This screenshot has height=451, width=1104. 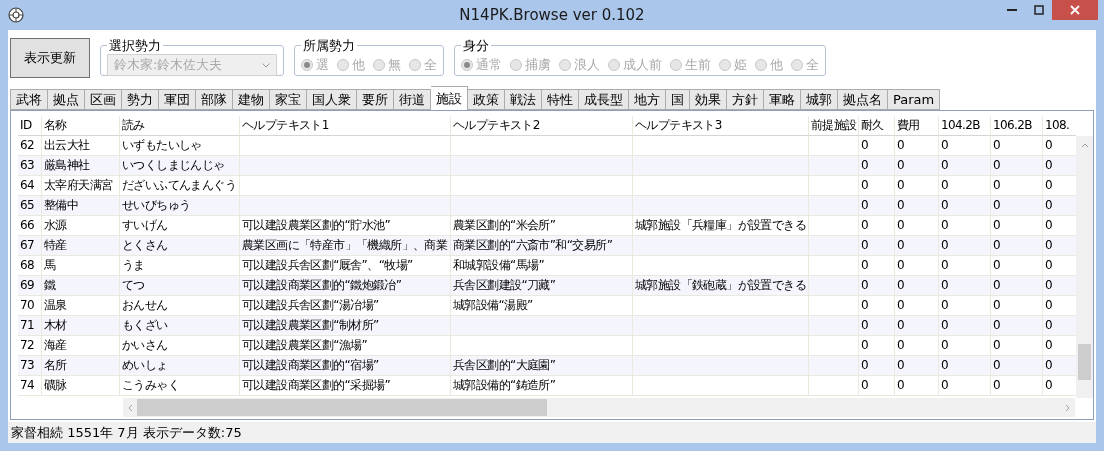 What do you see at coordinates (180, 206) in the screenshot?
I see `table-cell: せいびちゅう` at bounding box center [180, 206].